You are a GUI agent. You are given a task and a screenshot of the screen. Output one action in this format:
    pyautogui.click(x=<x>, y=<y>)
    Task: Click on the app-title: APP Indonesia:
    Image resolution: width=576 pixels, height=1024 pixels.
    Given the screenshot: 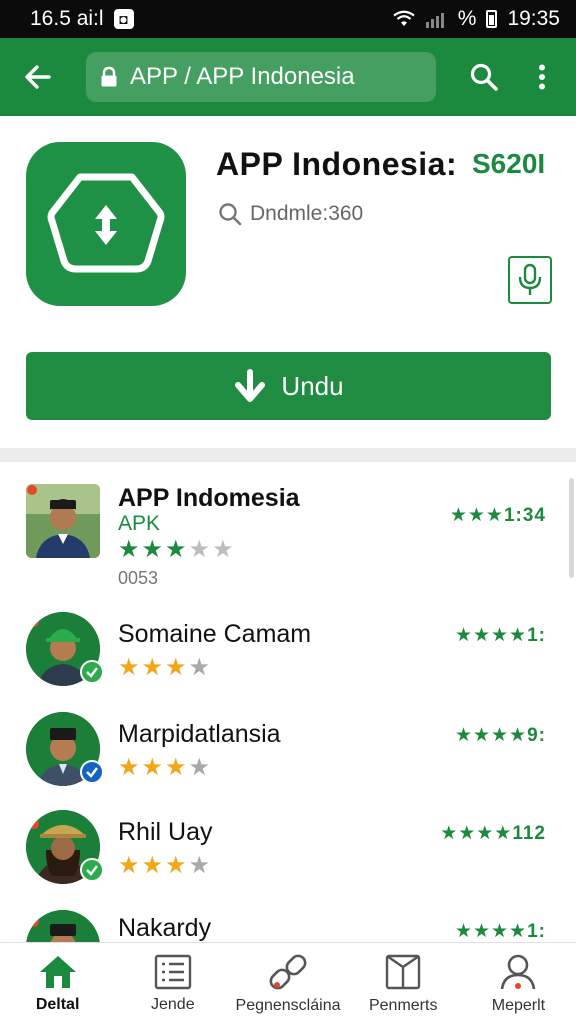 What is the action you would take?
    pyautogui.click(x=337, y=164)
    